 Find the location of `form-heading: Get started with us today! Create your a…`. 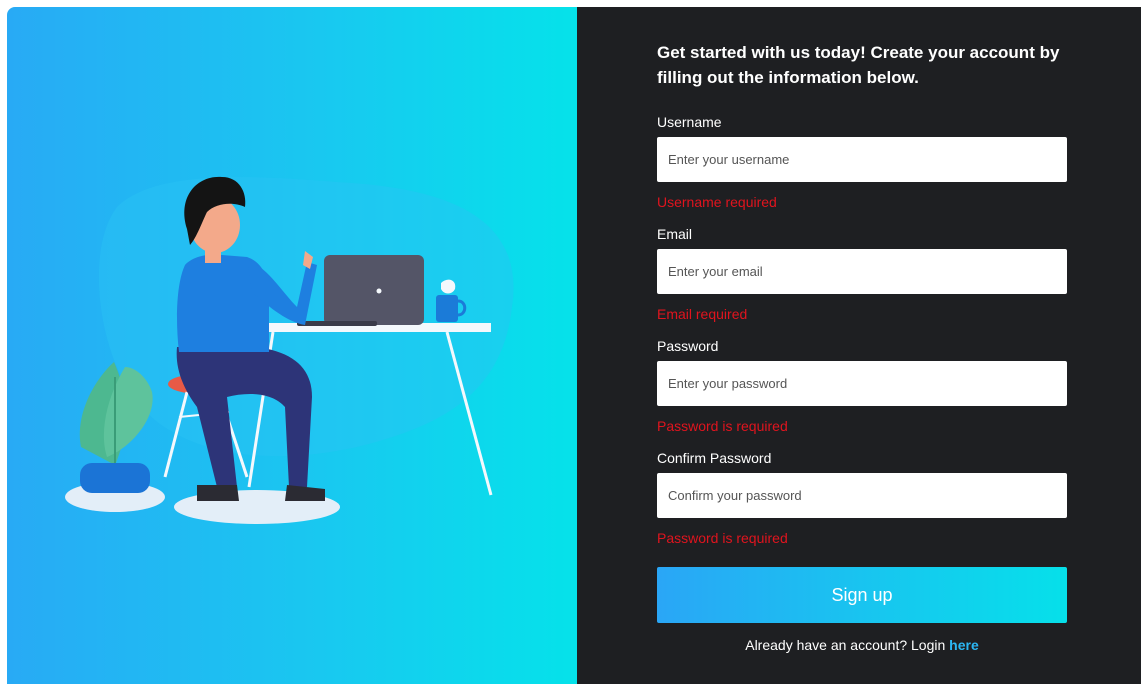

form-heading: Get started with us today! Create your a… is located at coordinates (858, 65).